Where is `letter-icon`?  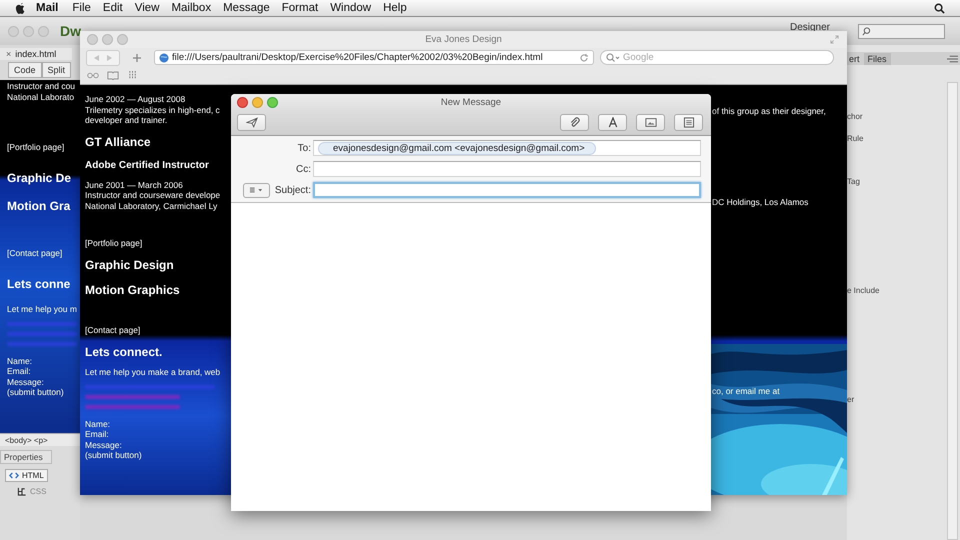 letter-icon is located at coordinates (612, 122).